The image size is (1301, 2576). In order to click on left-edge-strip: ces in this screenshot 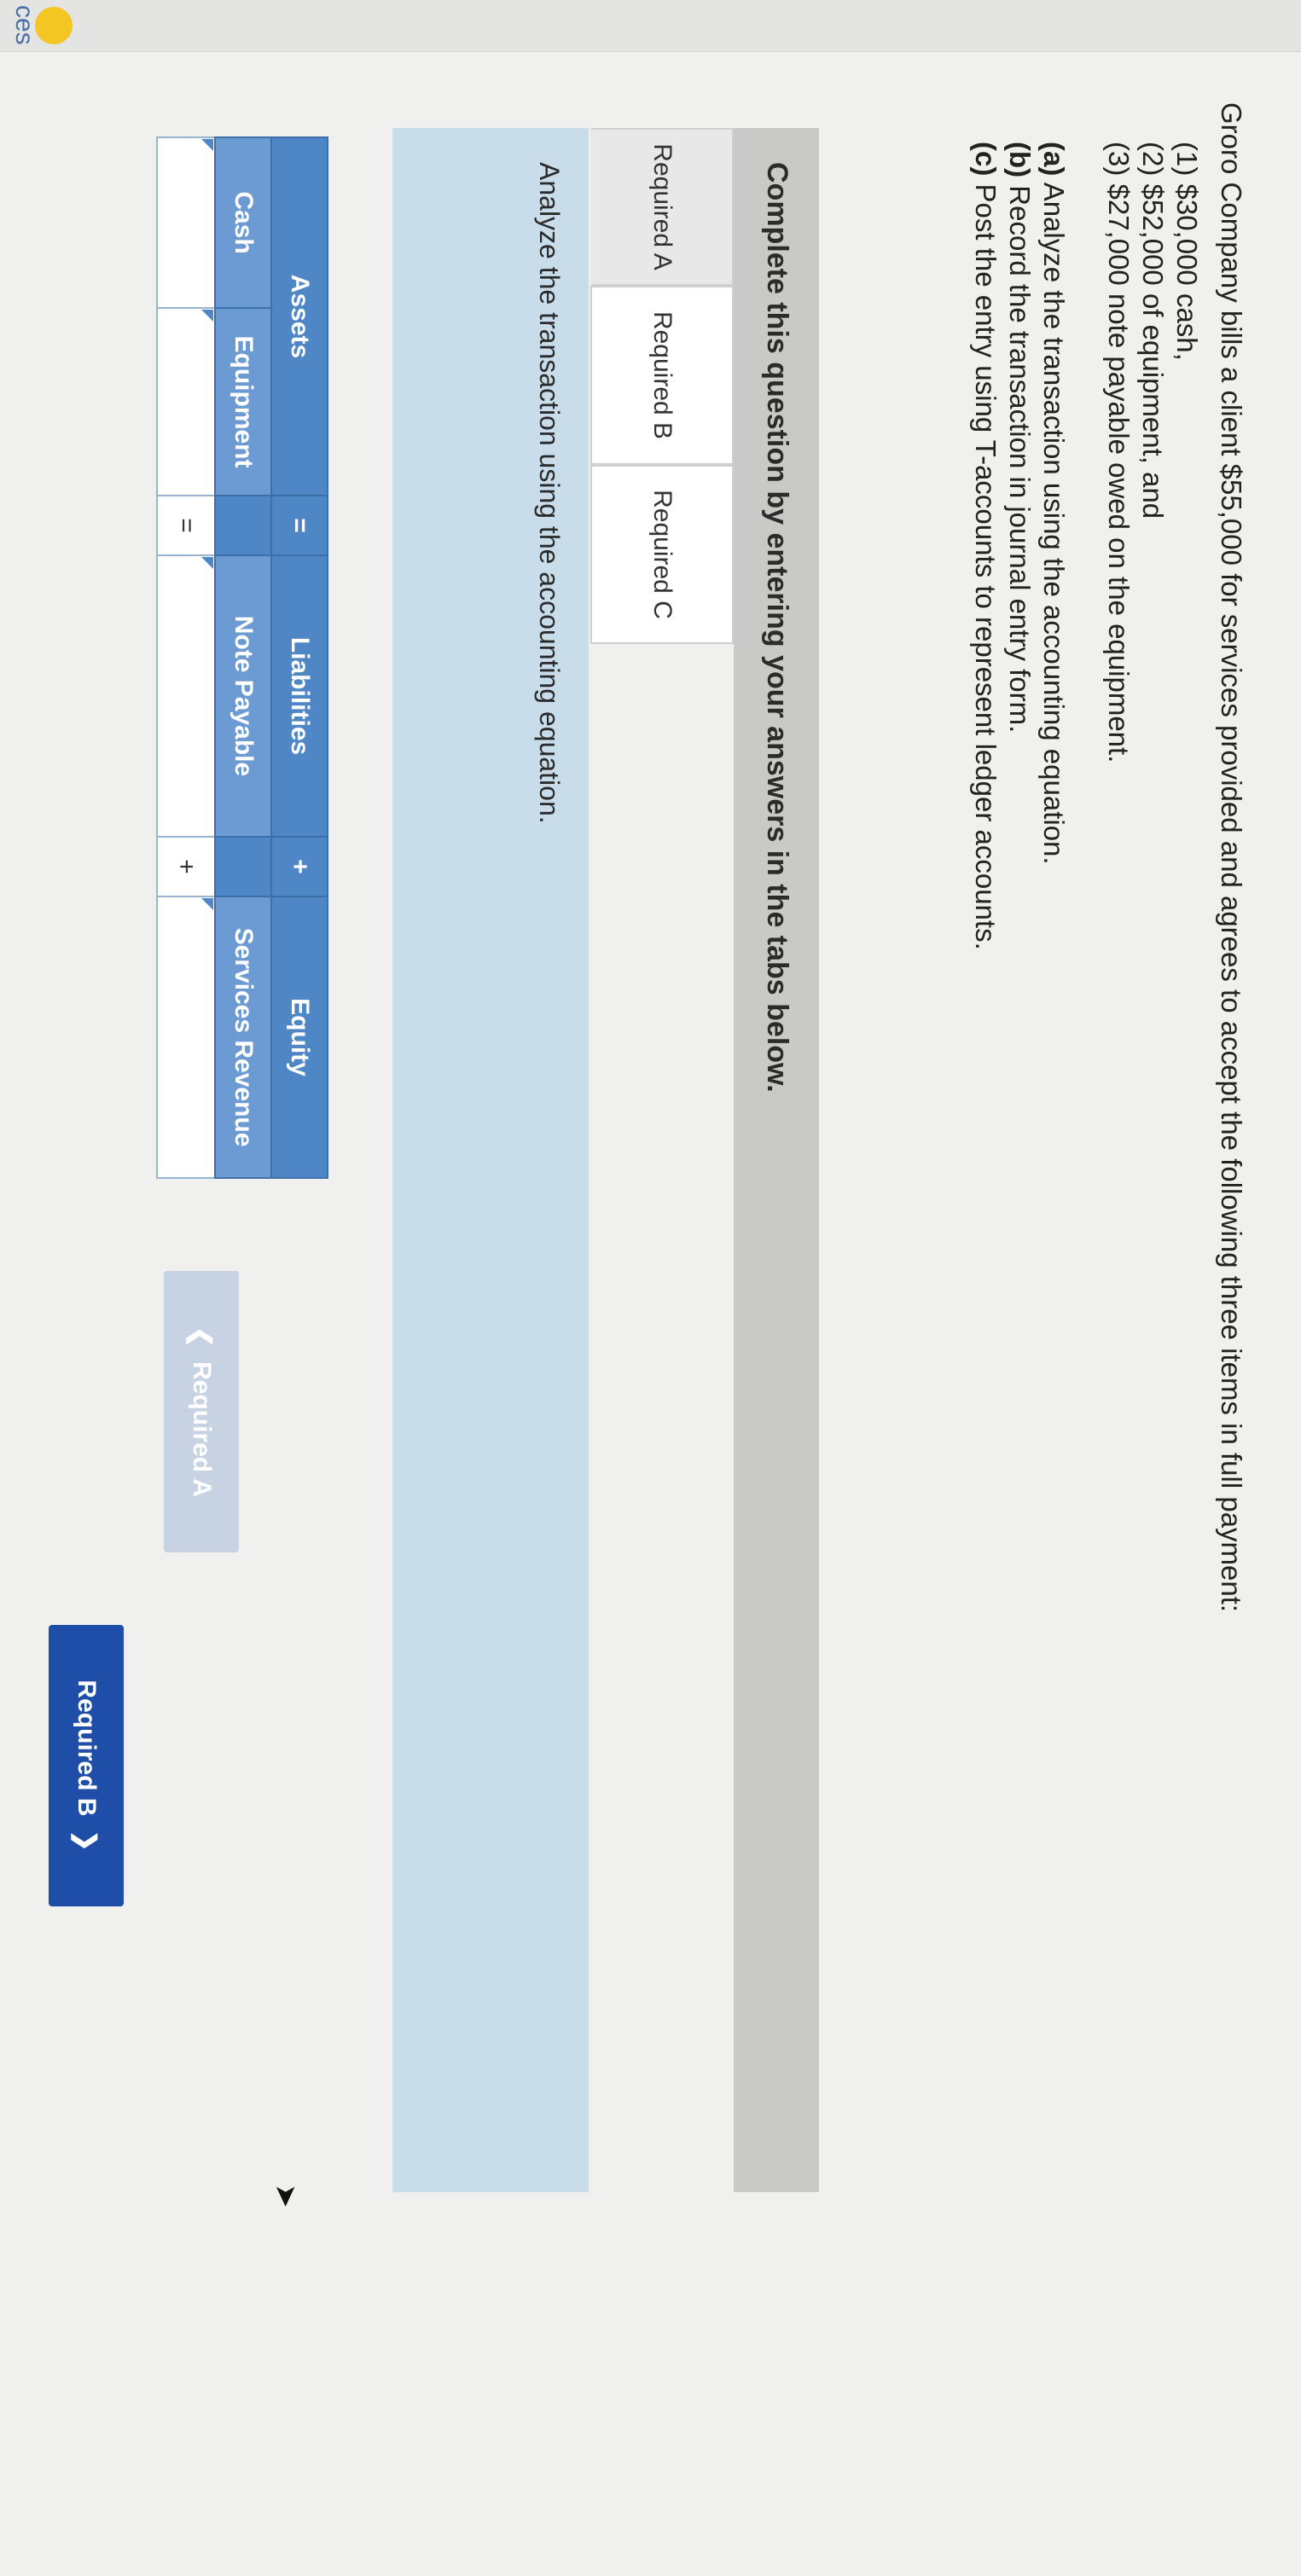, I will do `click(650, 26)`.